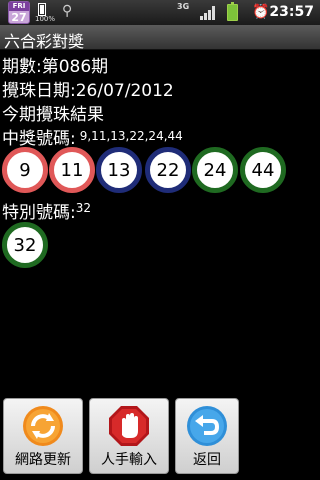  I want to click on app-title: 六合彩對獎, so click(44, 41).